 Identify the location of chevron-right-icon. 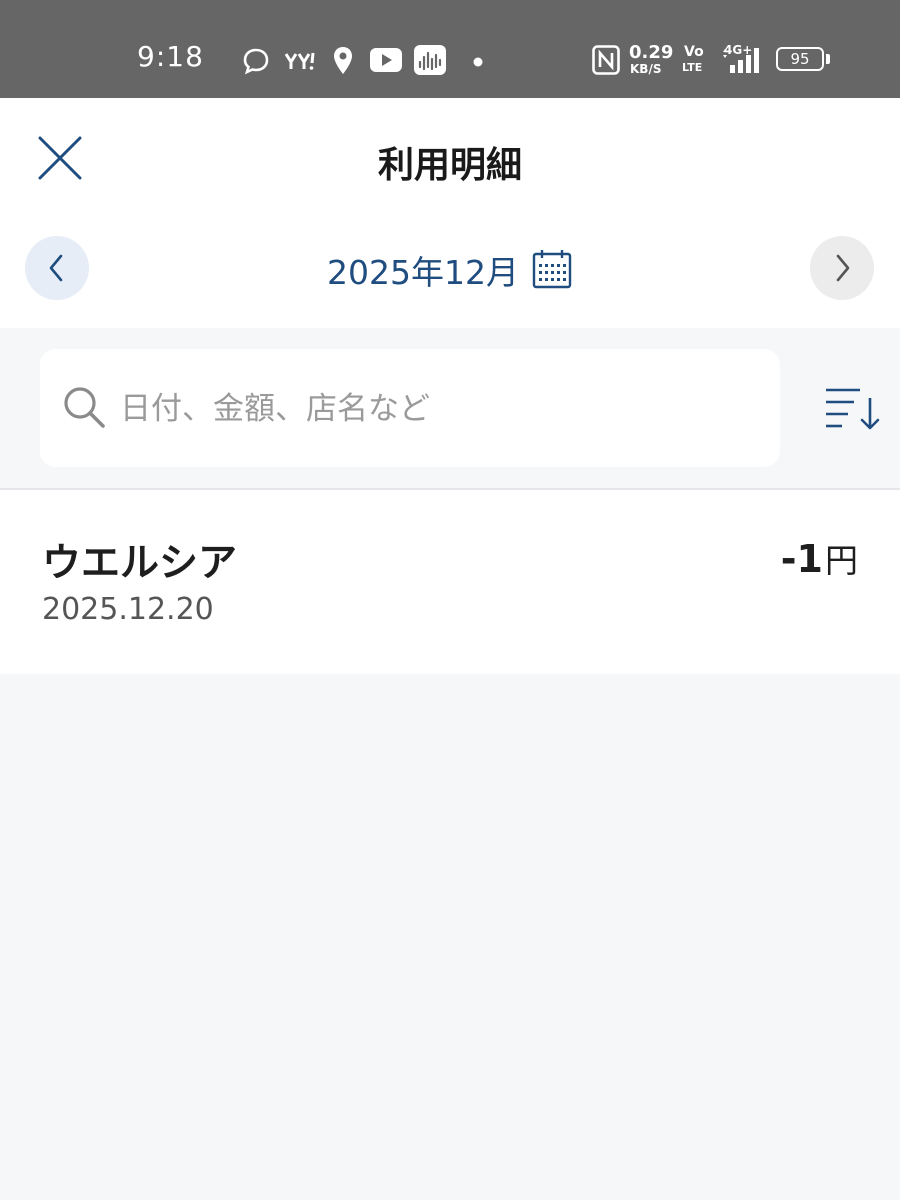
(843, 268).